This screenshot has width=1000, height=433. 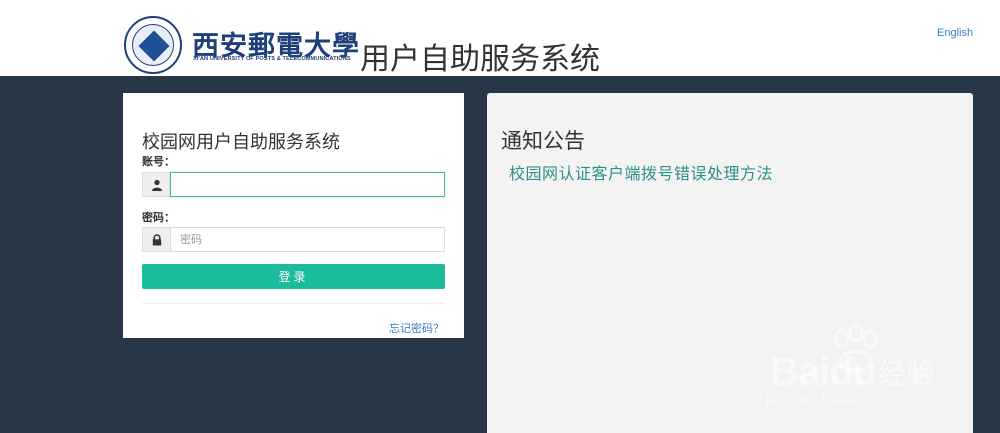 I want to click on account-input, so click(x=307, y=184).